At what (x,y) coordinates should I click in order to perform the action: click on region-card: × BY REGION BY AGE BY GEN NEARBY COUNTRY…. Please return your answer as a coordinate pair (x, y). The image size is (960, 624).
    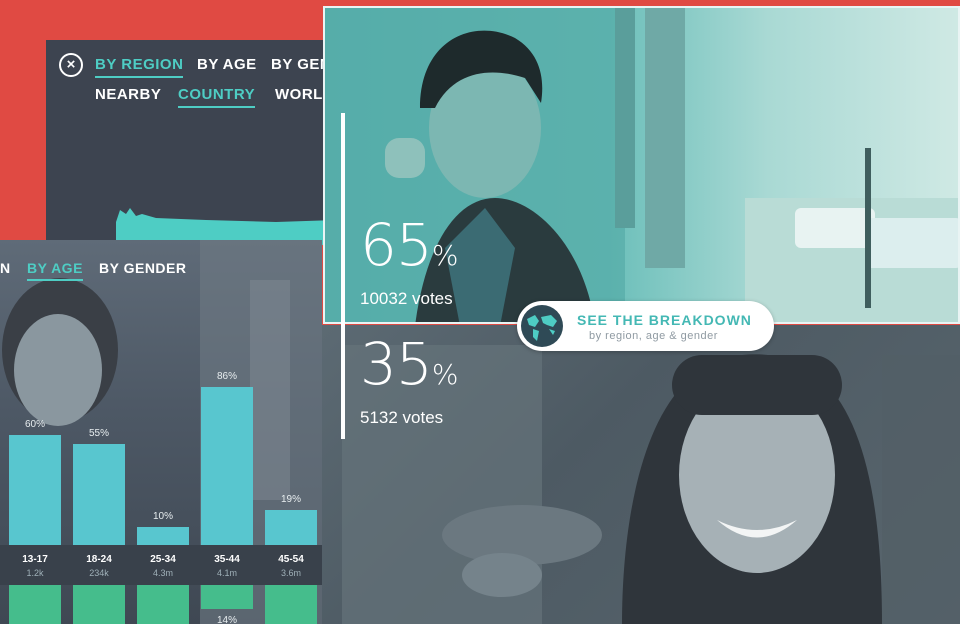
    Looking at the image, I should click on (191, 142).